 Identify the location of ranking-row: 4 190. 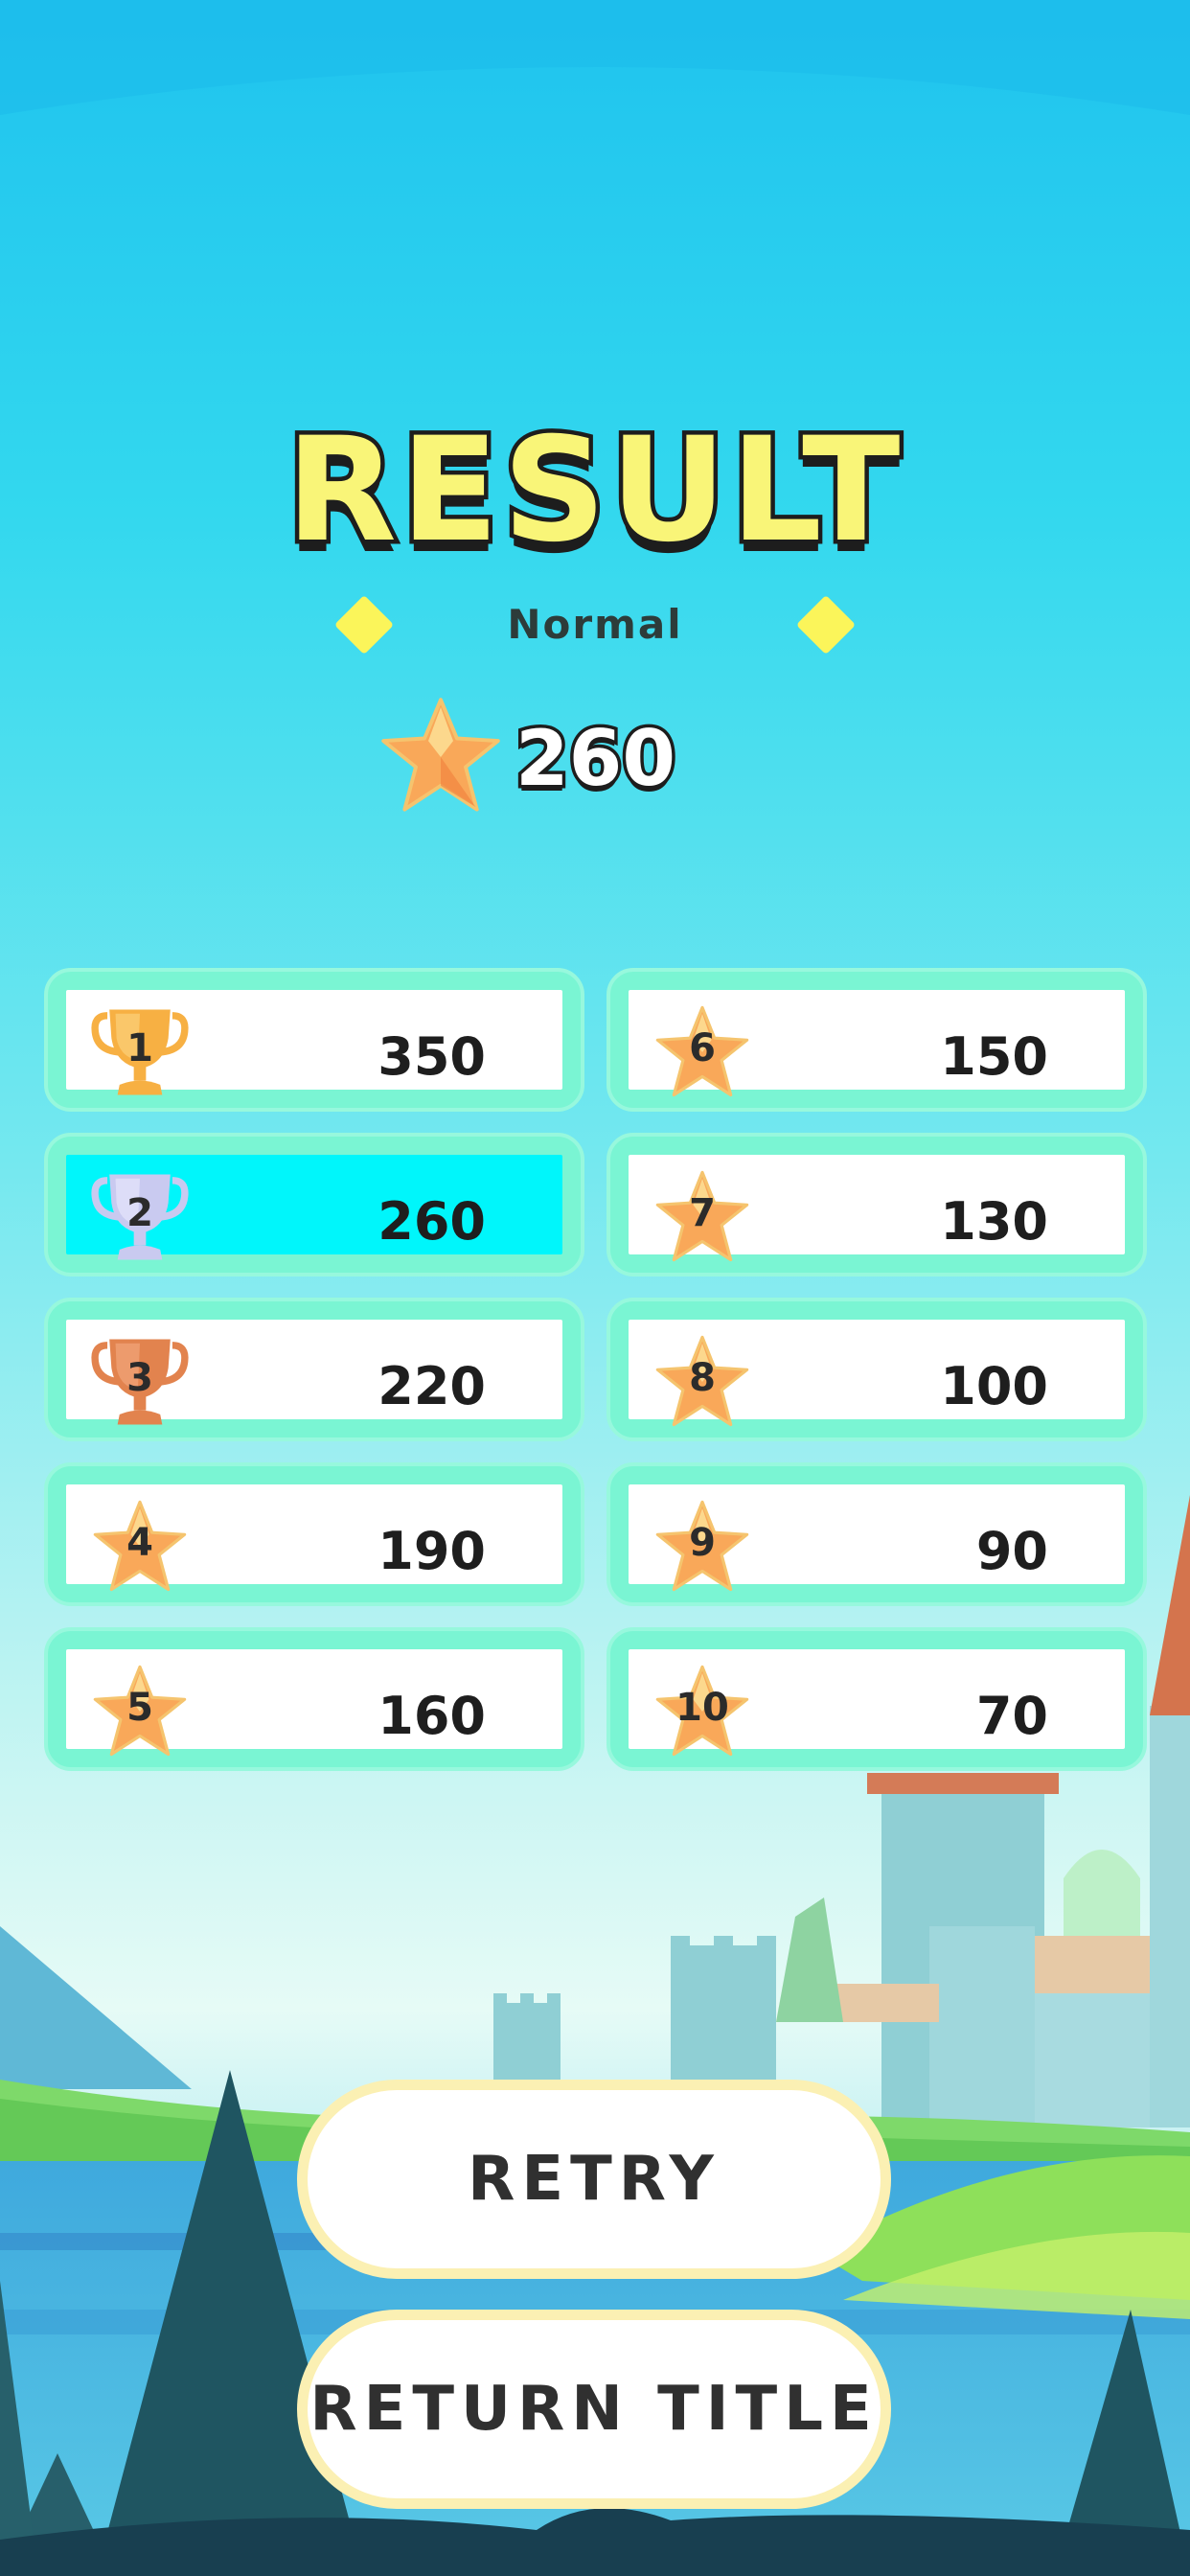
(314, 1534).